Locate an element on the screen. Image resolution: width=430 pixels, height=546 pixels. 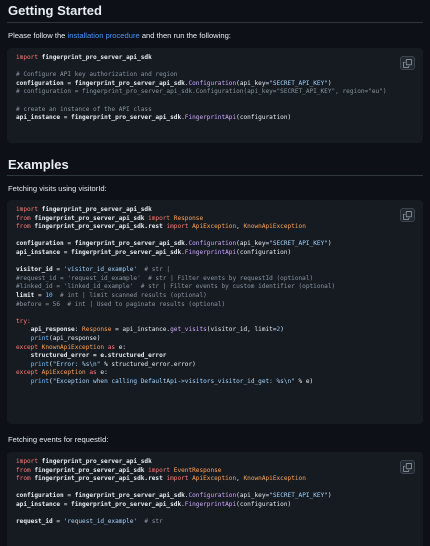
code-token: (visitor_id, limit= is located at coordinates (241, 330).